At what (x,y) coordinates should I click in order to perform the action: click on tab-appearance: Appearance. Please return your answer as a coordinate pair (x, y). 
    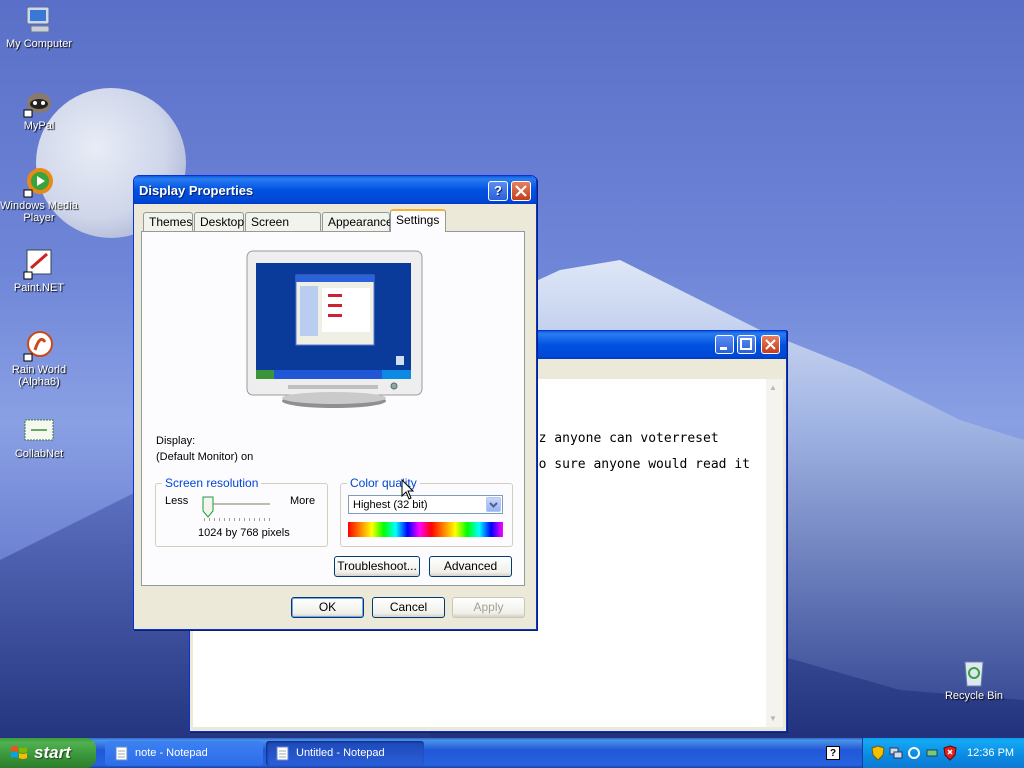
    Looking at the image, I should click on (357, 221).